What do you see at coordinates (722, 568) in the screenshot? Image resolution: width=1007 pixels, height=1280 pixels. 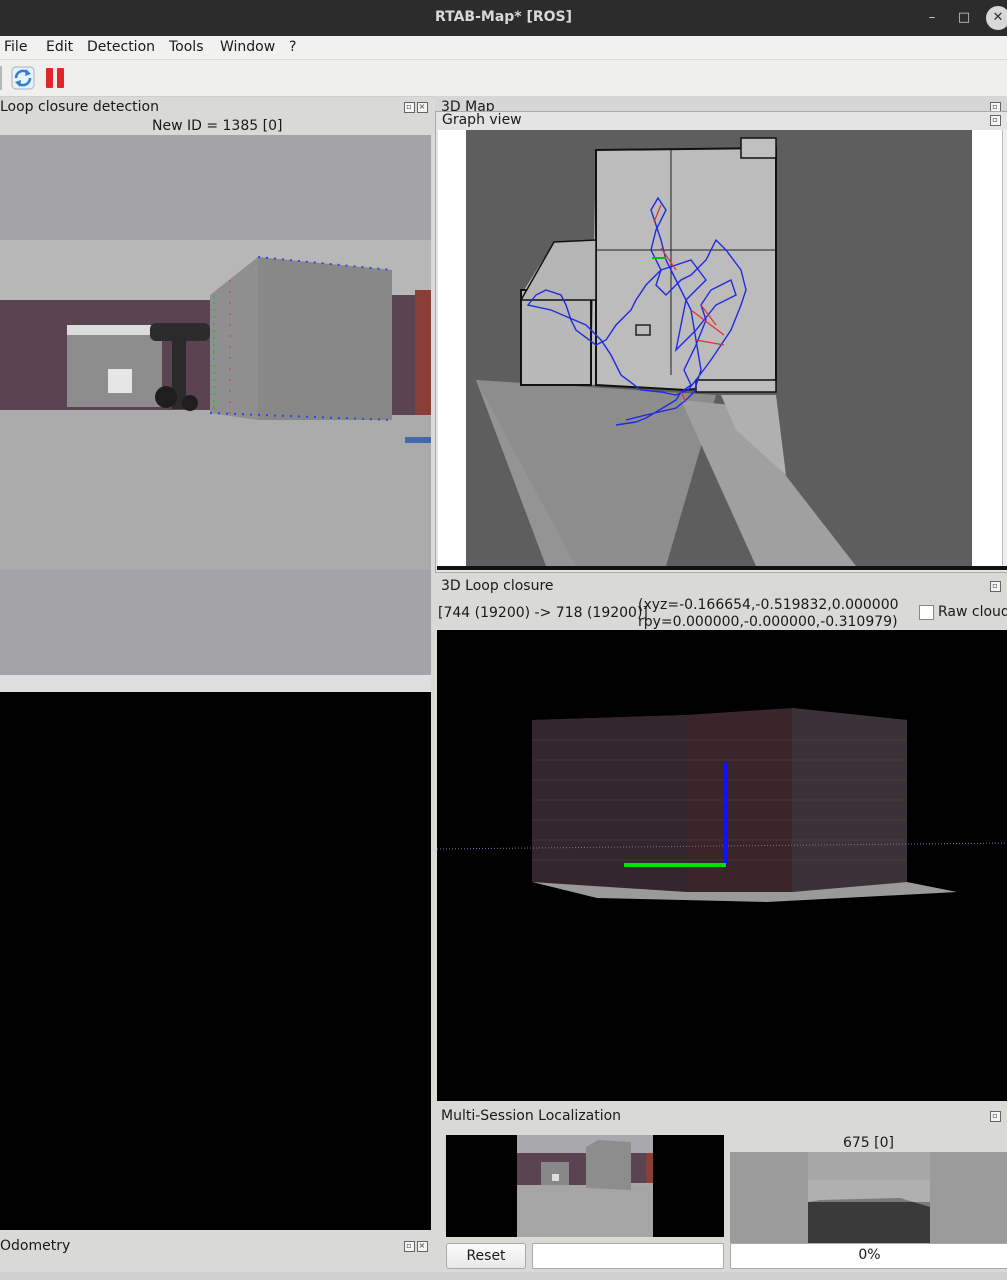 I see `graph-view-separator` at bounding box center [722, 568].